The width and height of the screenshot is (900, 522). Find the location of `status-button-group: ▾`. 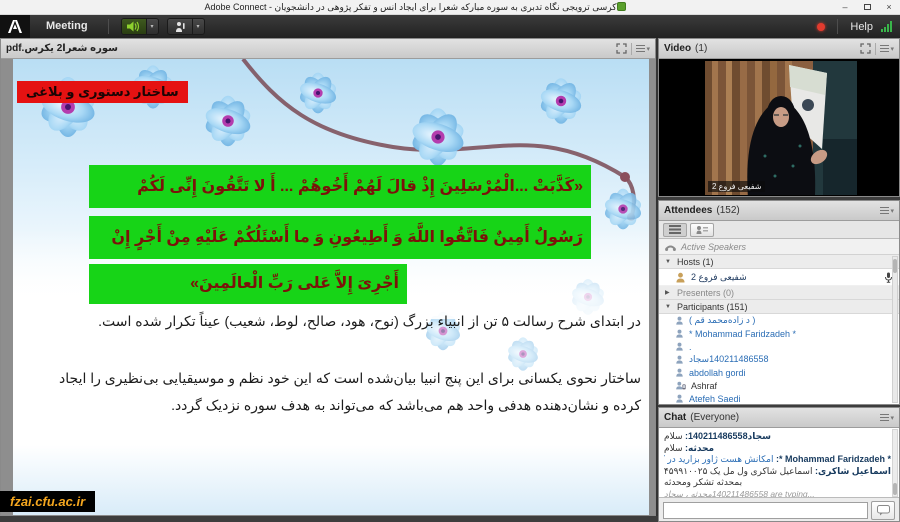

status-button-group: ▾ is located at coordinates (185, 26).